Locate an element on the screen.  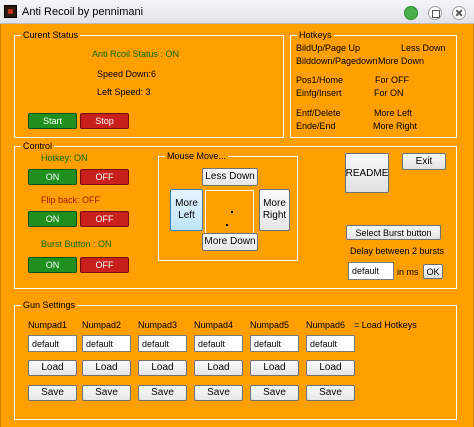
flip-back-on-button: ON is located at coordinates (52, 219).